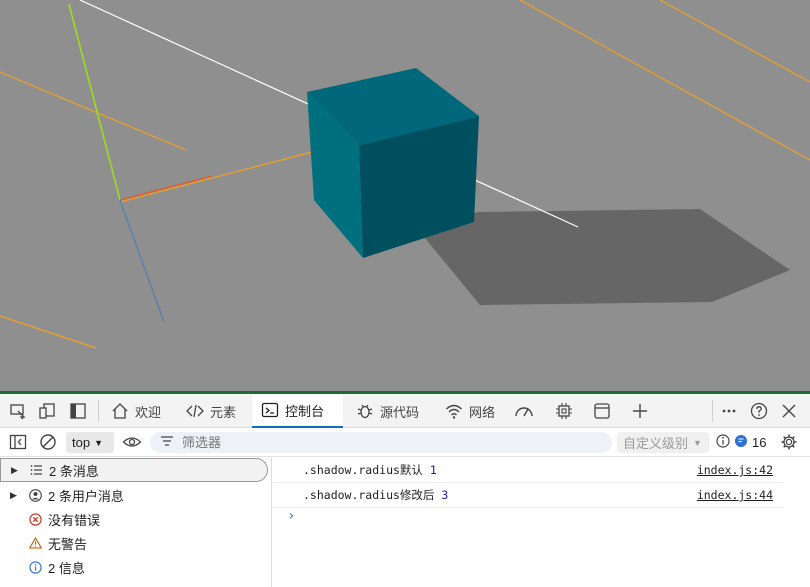 The height and width of the screenshot is (587, 810). Describe the element at coordinates (120, 411) in the screenshot. I see `home-icon` at that location.